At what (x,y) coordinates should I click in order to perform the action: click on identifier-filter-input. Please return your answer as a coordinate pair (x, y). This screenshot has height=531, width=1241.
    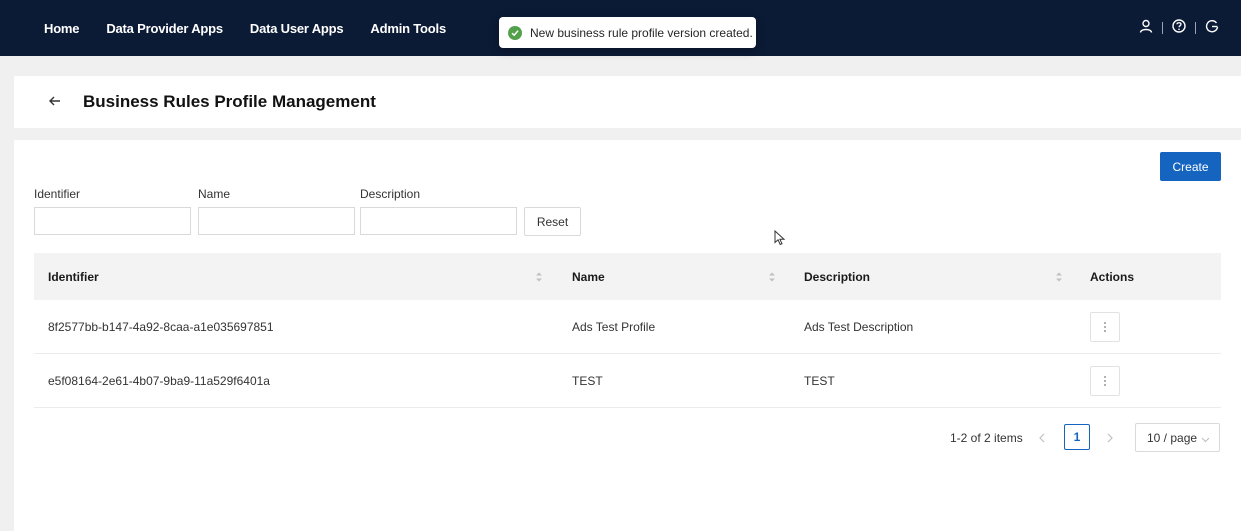
    Looking at the image, I should click on (112, 221).